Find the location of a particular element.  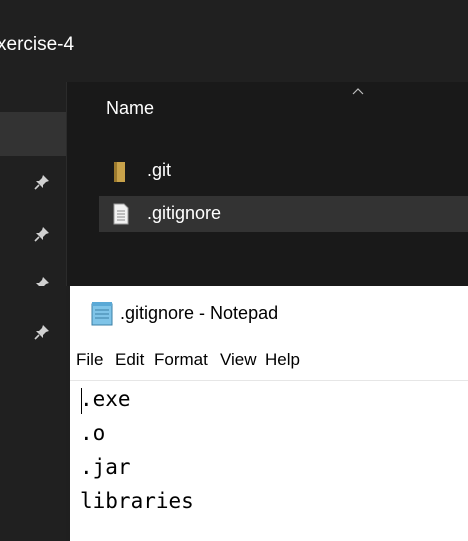

menu-file: File is located at coordinates (89, 360).